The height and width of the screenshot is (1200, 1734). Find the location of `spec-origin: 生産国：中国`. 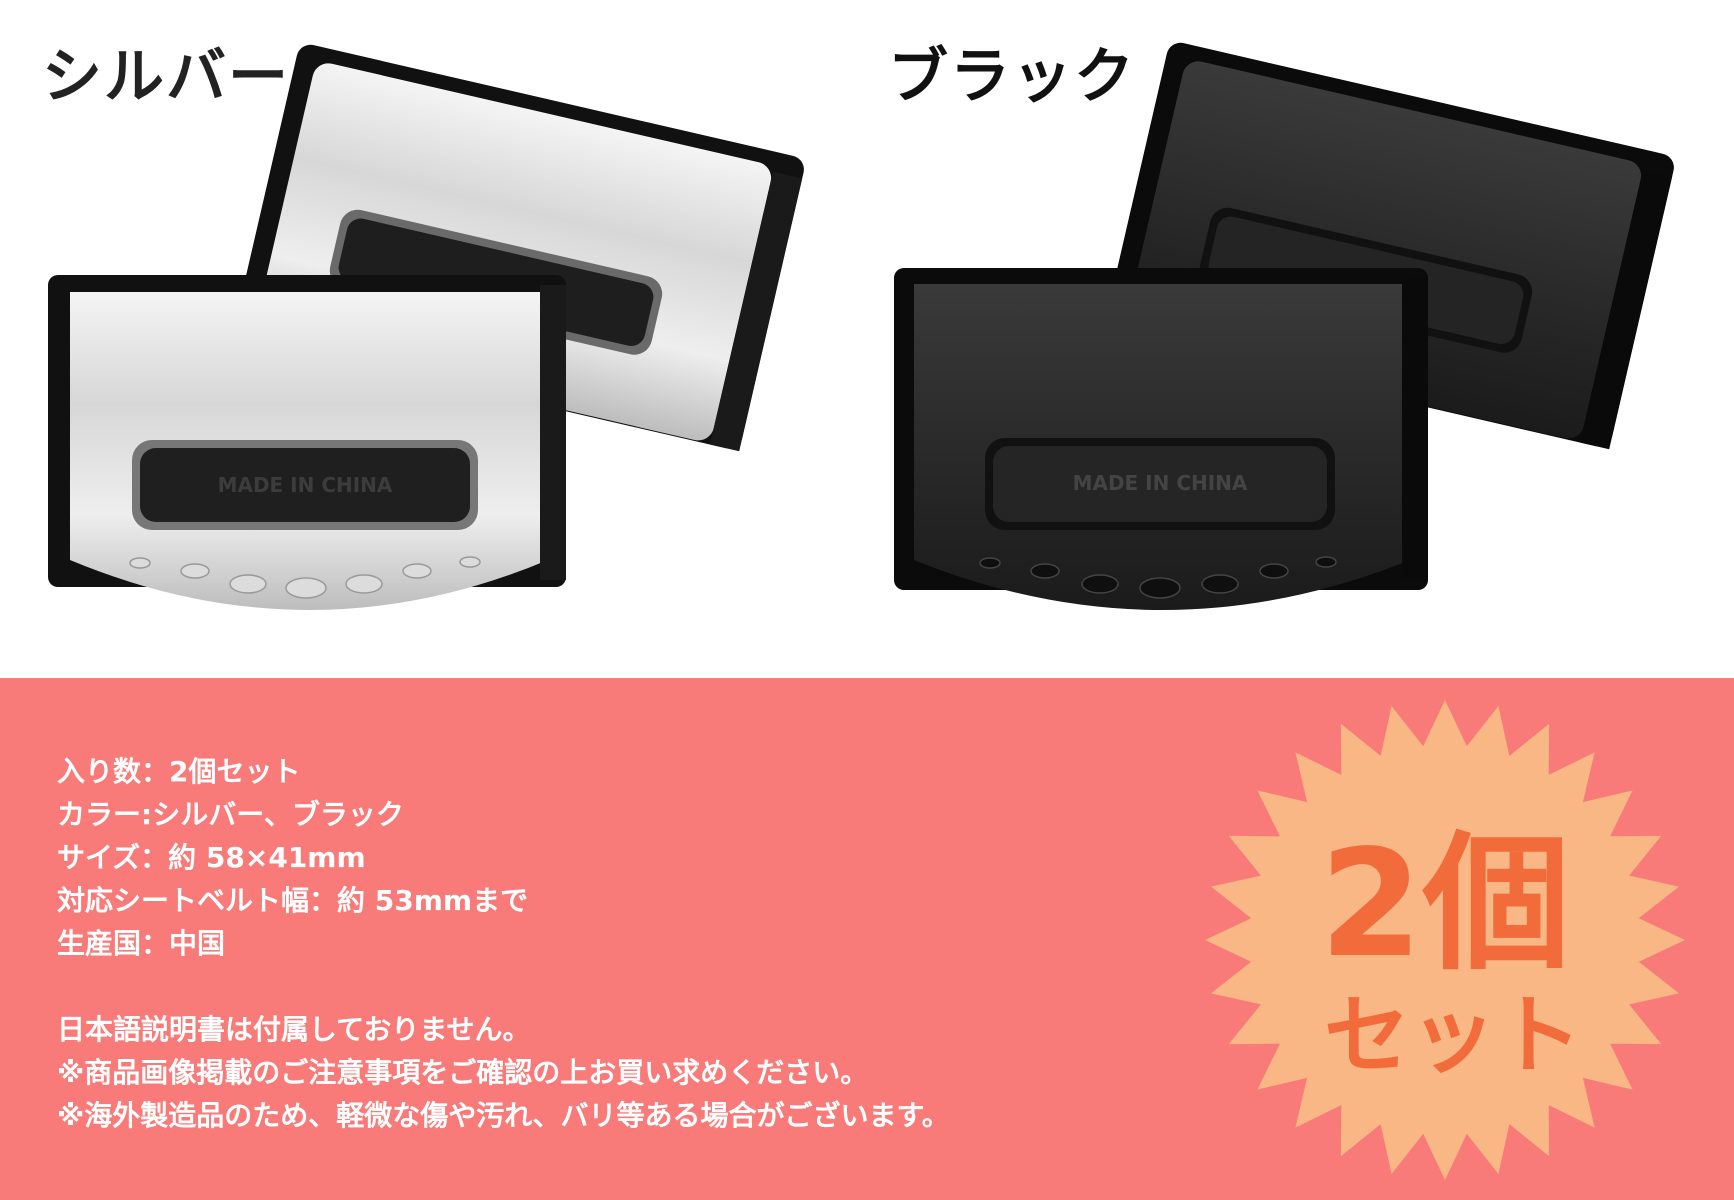

spec-origin: 生産国：中国 is located at coordinates (141, 943).